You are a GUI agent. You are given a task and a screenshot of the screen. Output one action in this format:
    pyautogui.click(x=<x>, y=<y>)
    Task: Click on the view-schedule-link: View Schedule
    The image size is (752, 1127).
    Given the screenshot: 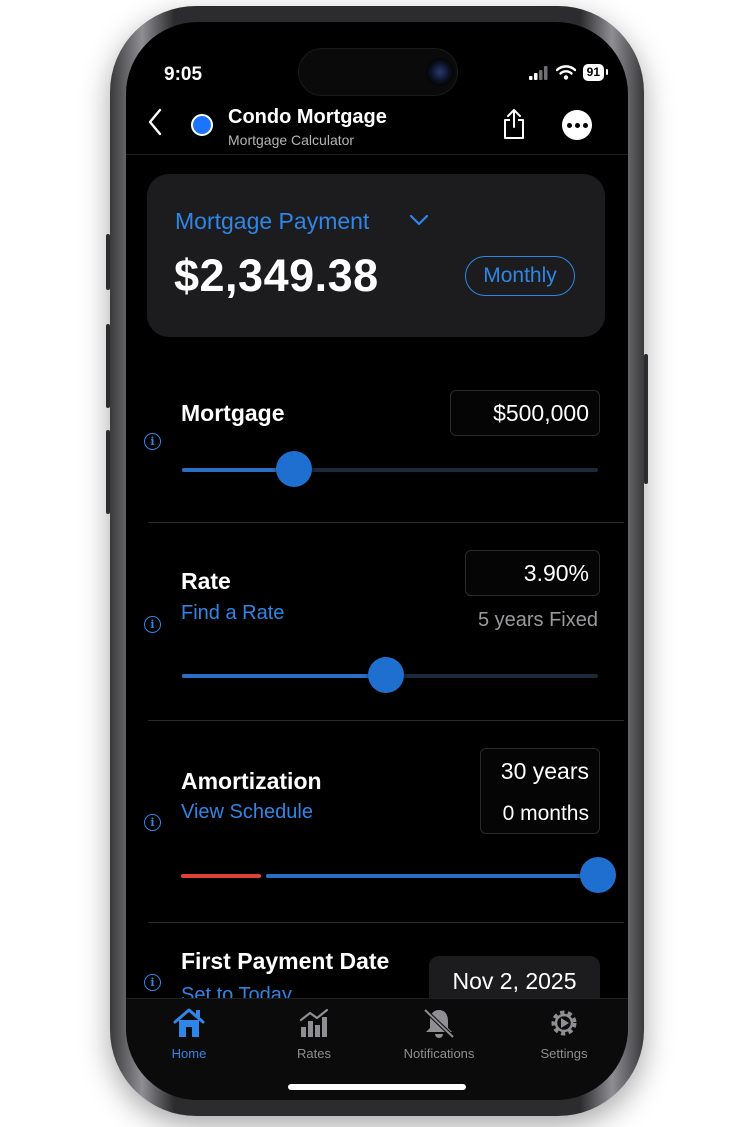 What is the action you would take?
    pyautogui.click(x=247, y=812)
    